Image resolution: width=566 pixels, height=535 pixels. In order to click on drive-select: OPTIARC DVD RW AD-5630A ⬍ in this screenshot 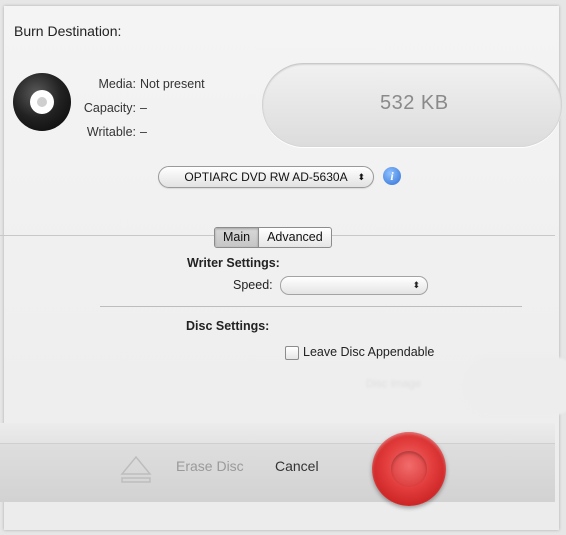, I will do `click(266, 177)`.